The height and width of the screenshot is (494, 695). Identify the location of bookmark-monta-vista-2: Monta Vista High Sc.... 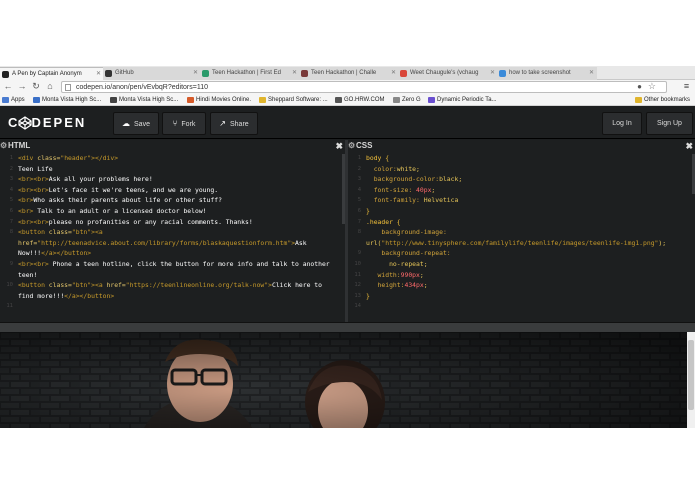
(143, 100).